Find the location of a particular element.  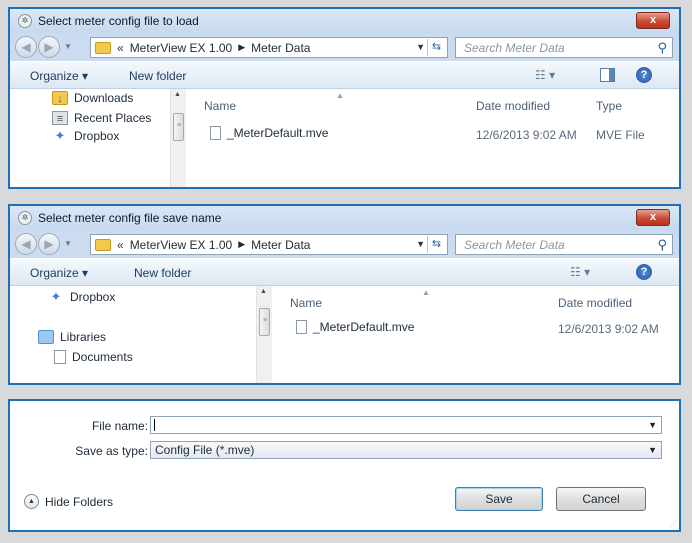

title-bar: ✲ Select meter config file save name x is located at coordinates (344, 218).